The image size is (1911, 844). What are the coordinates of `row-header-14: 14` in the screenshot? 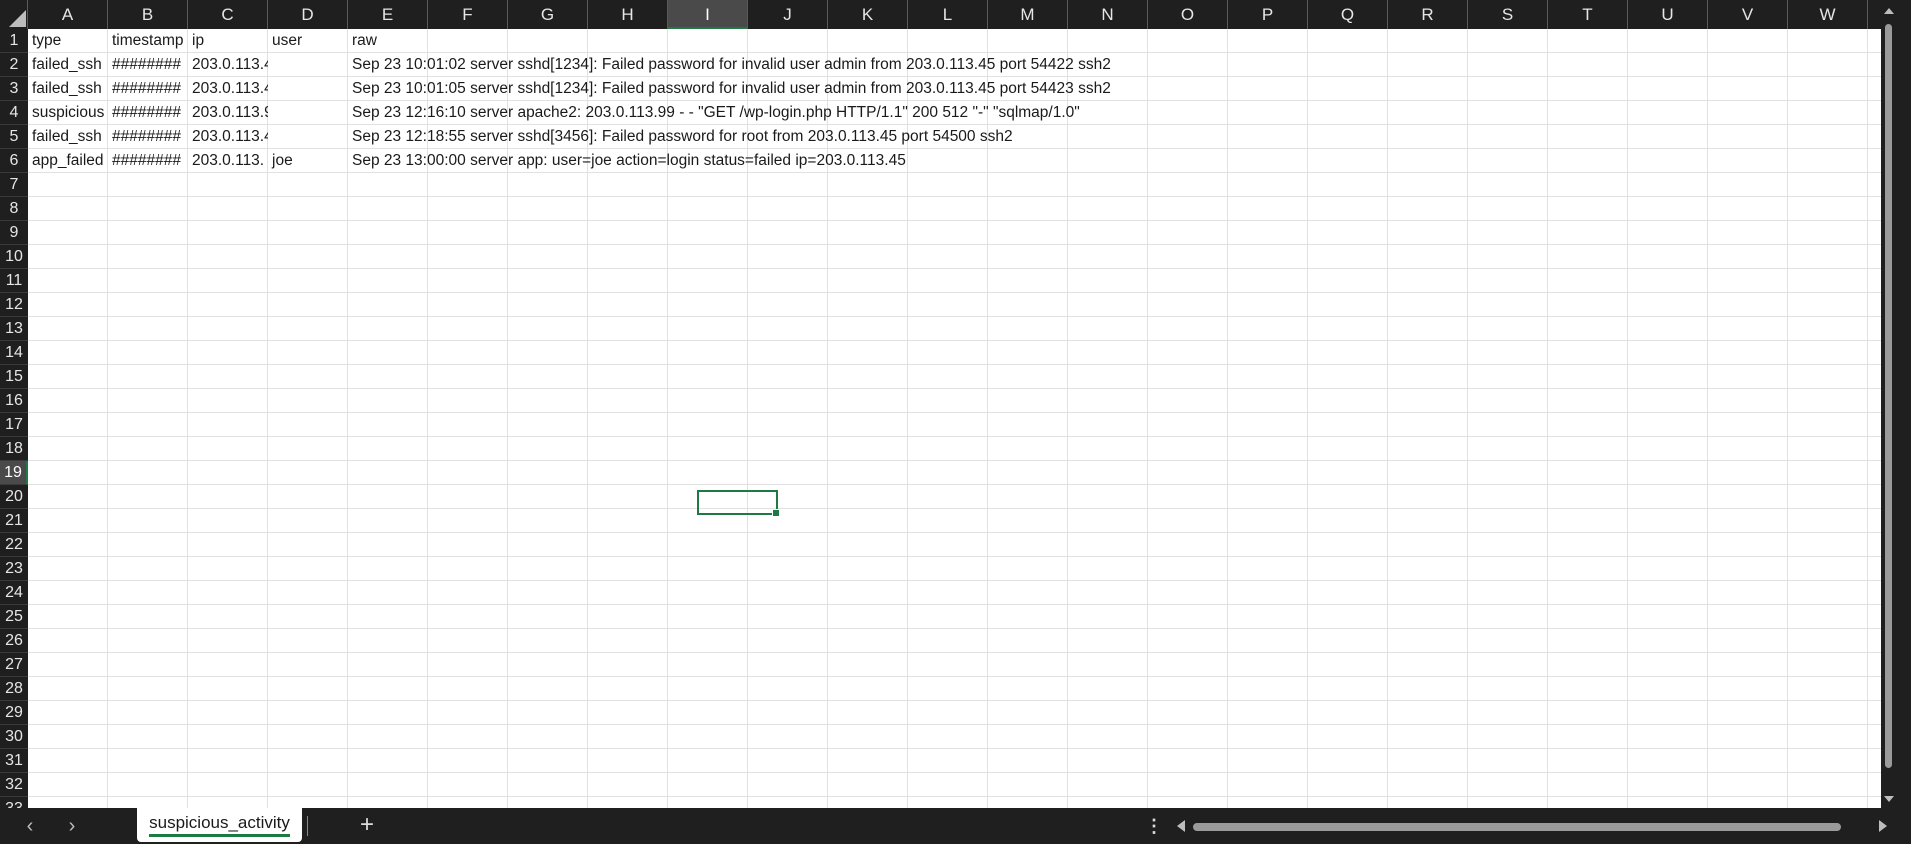 It's located at (14, 353).